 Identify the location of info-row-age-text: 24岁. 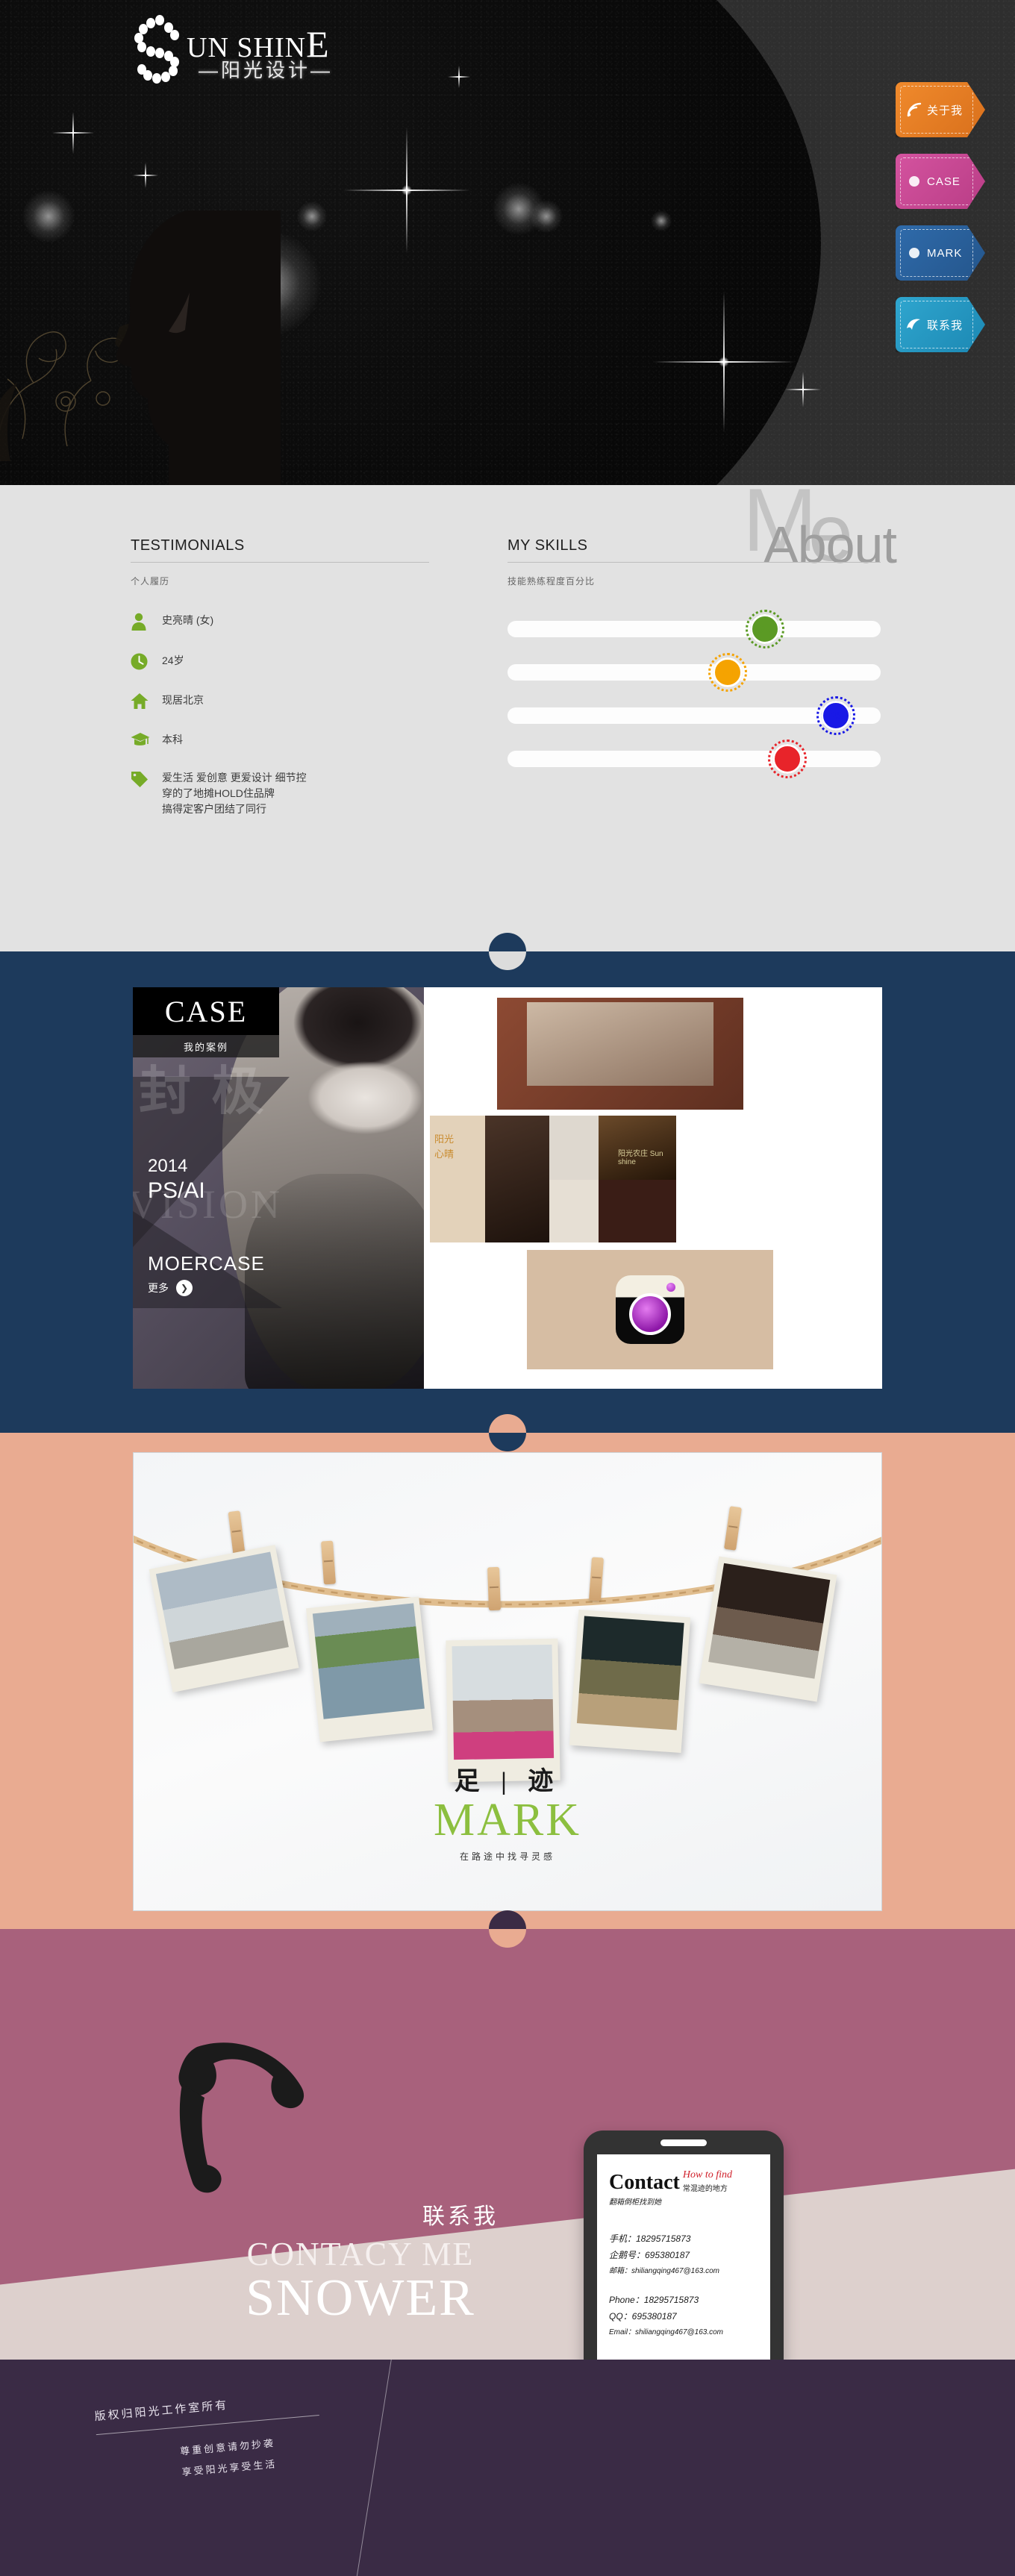
(173, 660).